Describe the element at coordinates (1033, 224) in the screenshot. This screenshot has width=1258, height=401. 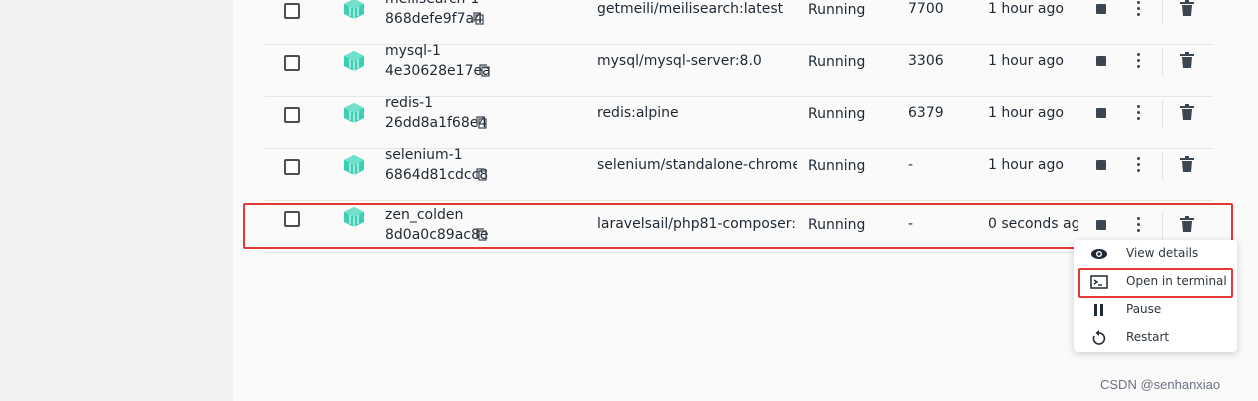
I see `container-started: 0 seconds ago` at that location.